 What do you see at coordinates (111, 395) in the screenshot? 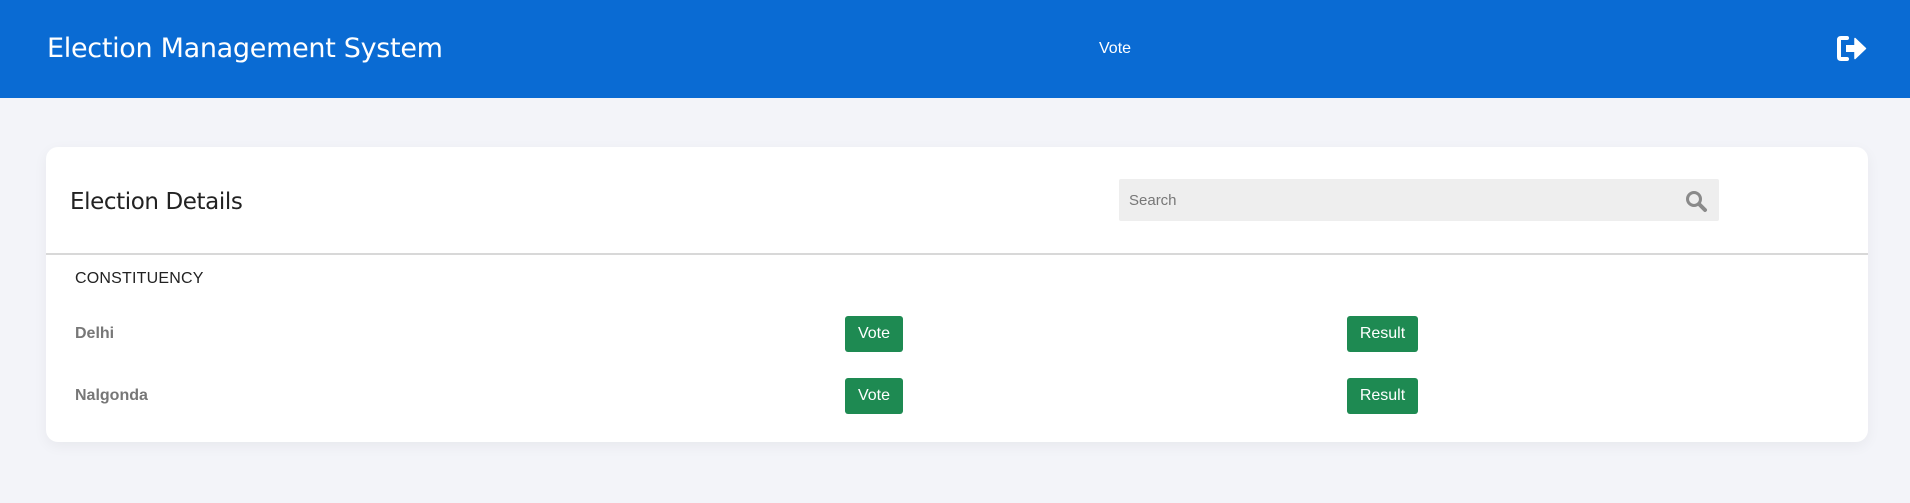
I see `constituency-name: Nalgonda` at bounding box center [111, 395].